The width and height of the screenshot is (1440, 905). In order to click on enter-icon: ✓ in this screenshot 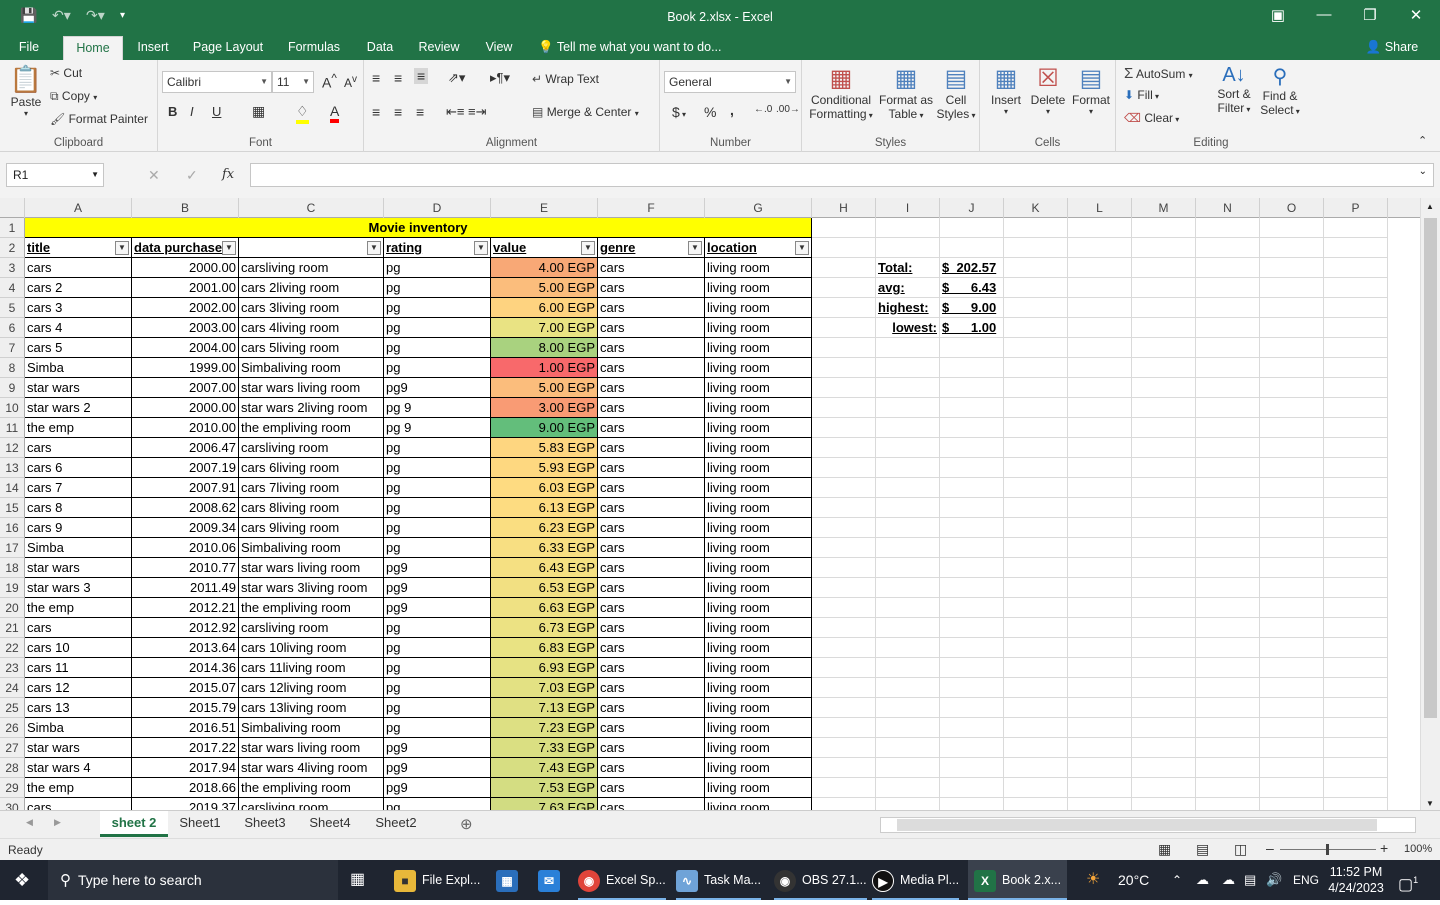, I will do `click(192, 175)`.